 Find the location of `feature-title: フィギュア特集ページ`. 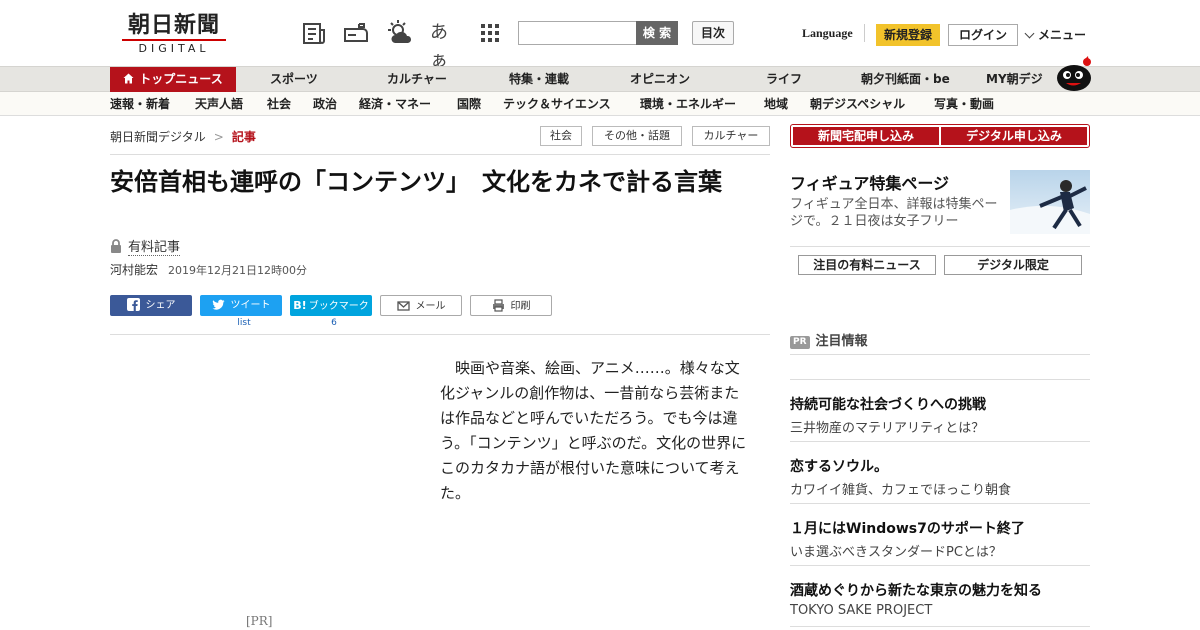

feature-title: フィギュア特集ページ is located at coordinates (869, 182).